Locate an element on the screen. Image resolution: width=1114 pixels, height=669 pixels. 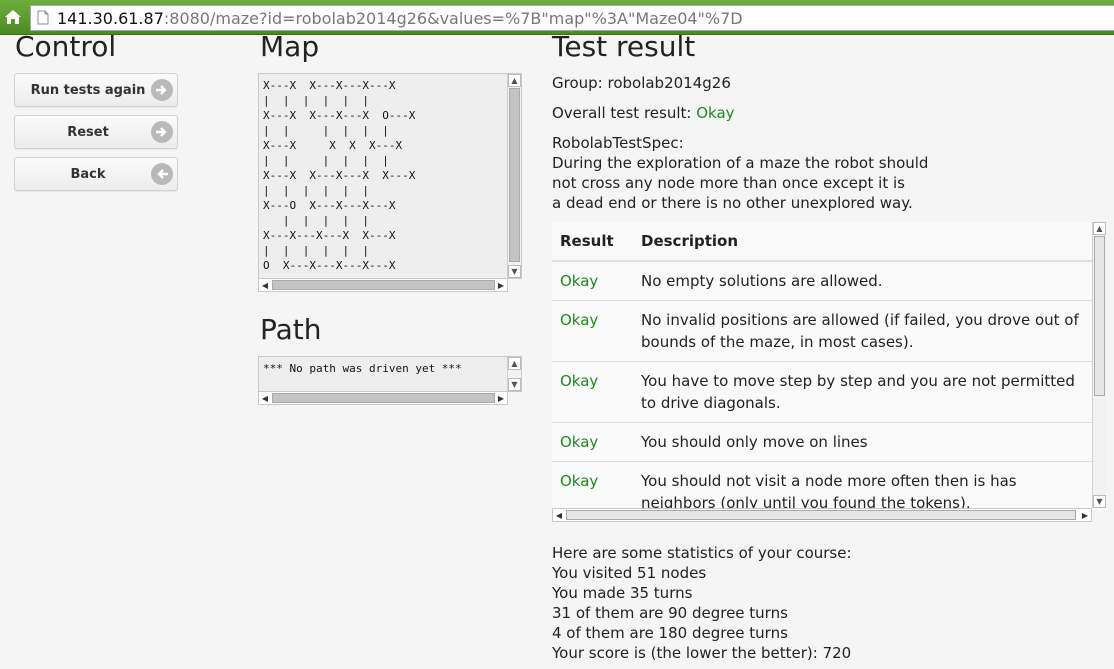
overall-result-label: Overall test result: is located at coordinates (622, 113).